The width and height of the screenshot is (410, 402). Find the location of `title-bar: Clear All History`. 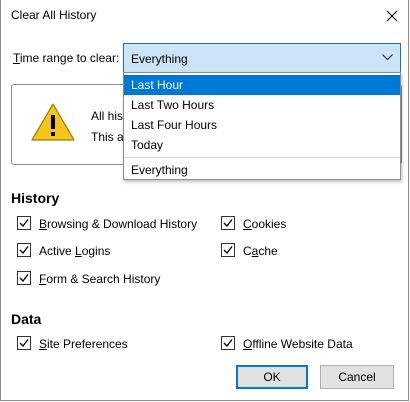

title-bar: Clear All History is located at coordinates (205, 16).